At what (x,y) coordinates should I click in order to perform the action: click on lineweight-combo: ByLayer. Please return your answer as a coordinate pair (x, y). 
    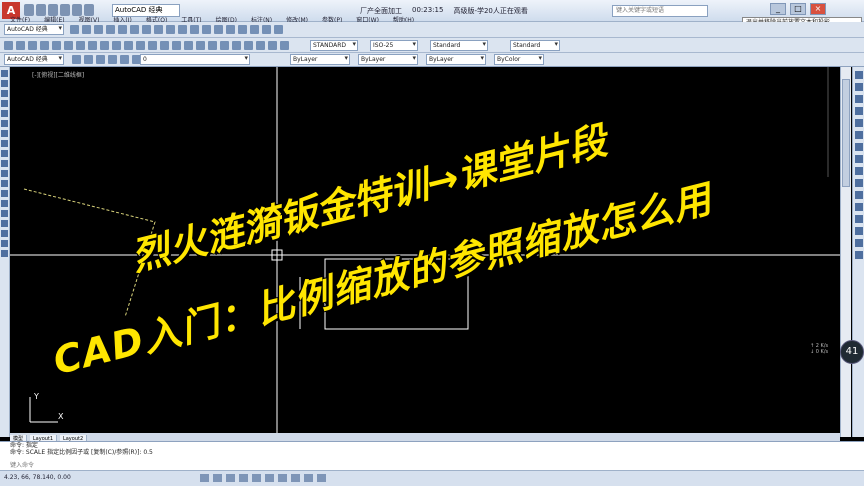
    Looking at the image, I should click on (456, 59).